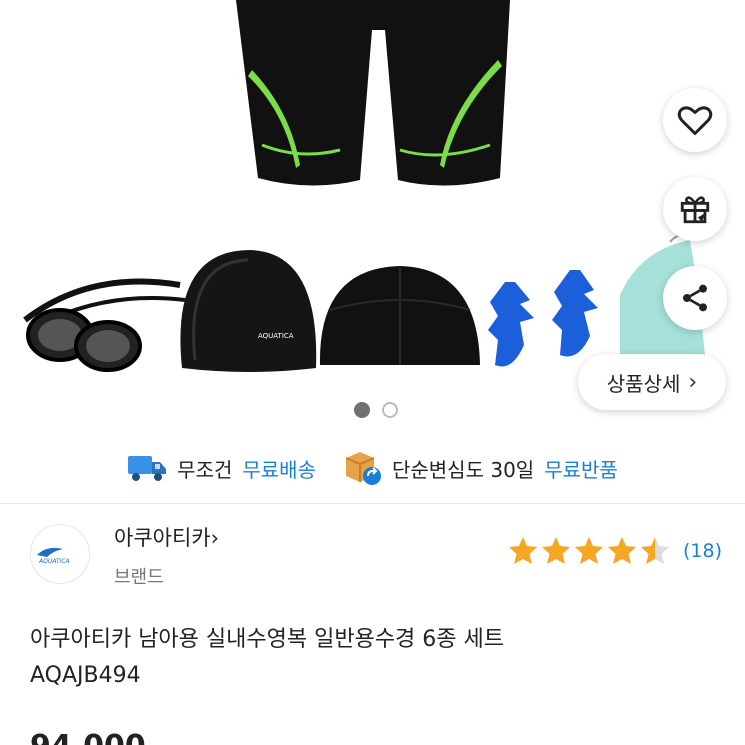 This screenshot has height=745, width=745. What do you see at coordinates (390, 410) in the screenshot?
I see `carousel-dot` at bounding box center [390, 410].